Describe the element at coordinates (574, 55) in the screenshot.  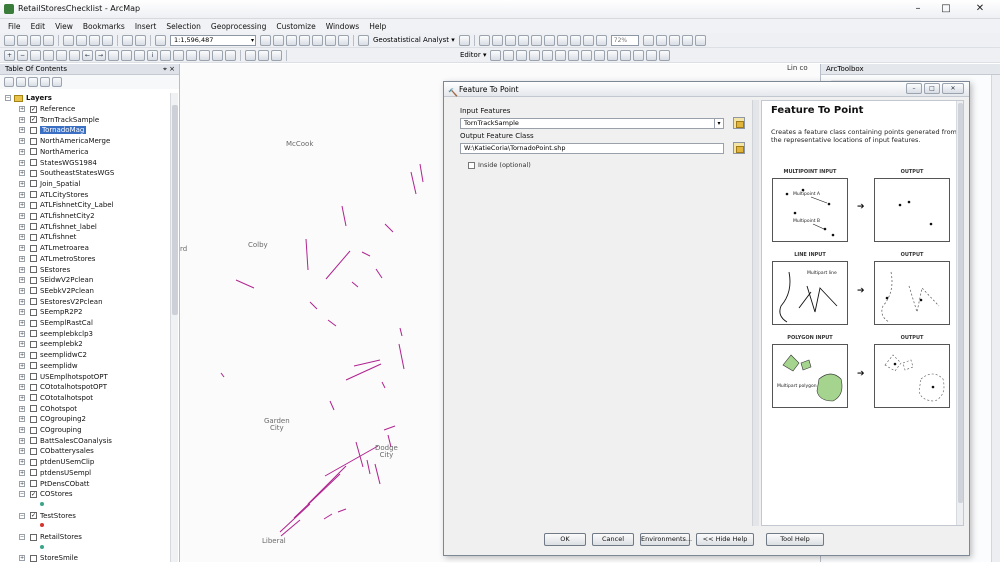
I see `edit-vertices-icon` at that location.